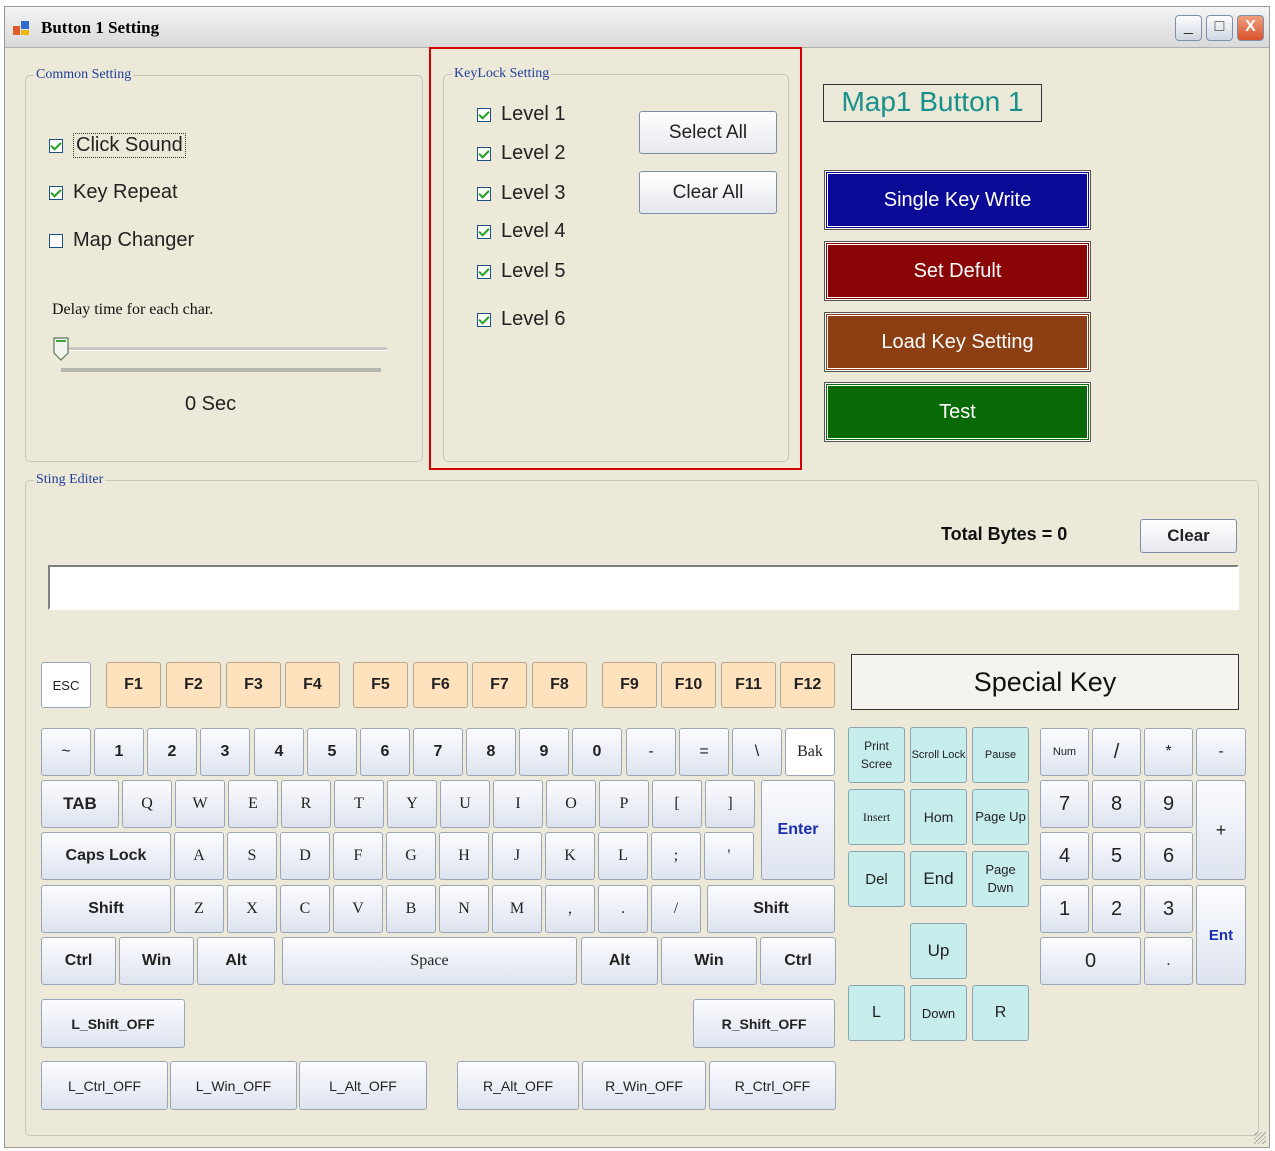  Describe the element at coordinates (521, 153) in the screenshot. I see `level-2-checkbox: Level 2` at that location.